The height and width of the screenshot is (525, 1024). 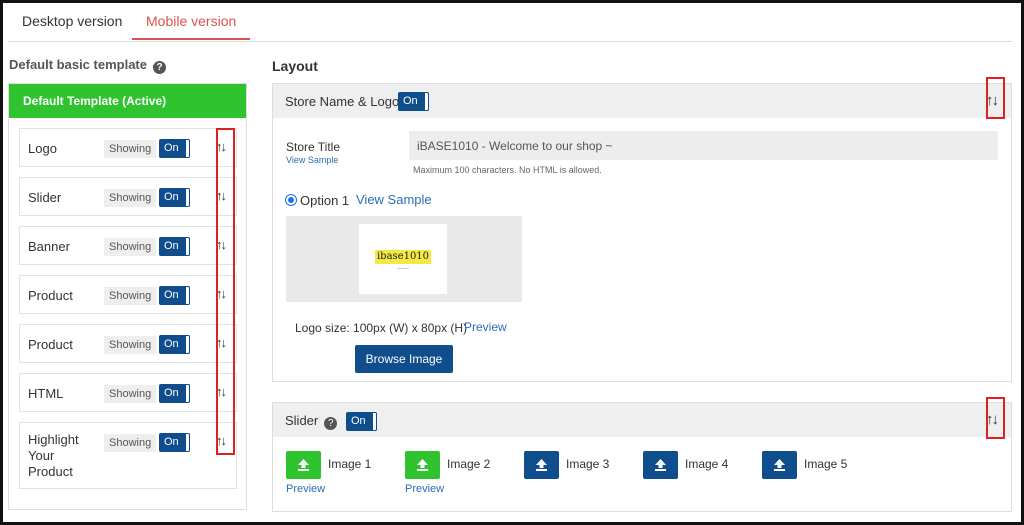 I want to click on browse-image-button: Browse Image, so click(x=404, y=359).